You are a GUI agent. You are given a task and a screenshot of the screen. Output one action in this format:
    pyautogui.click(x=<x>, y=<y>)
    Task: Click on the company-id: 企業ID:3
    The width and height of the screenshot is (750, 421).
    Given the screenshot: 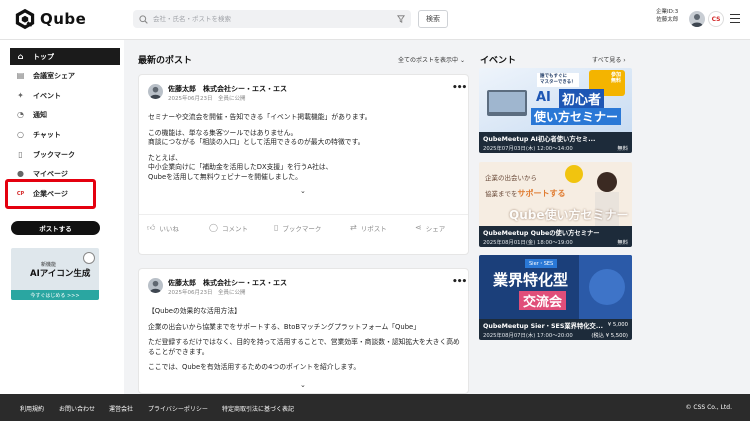 What is the action you would take?
    pyautogui.click(x=667, y=12)
    